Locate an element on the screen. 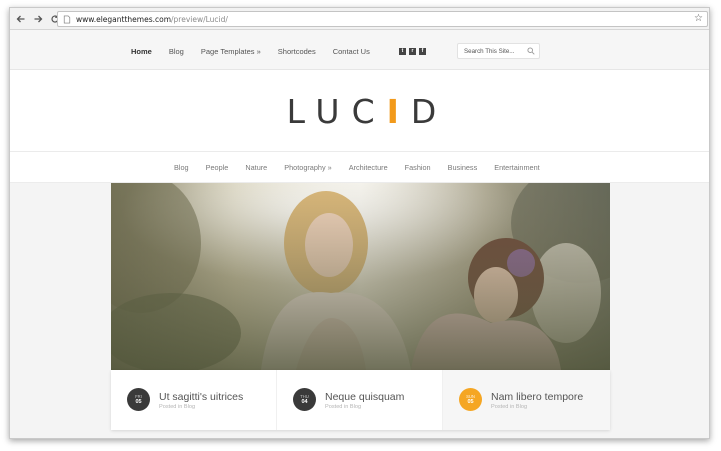 The width and height of the screenshot is (721, 451). featured-post-2: THU 04 Neque quisquam Posted in Blog is located at coordinates (360, 400).